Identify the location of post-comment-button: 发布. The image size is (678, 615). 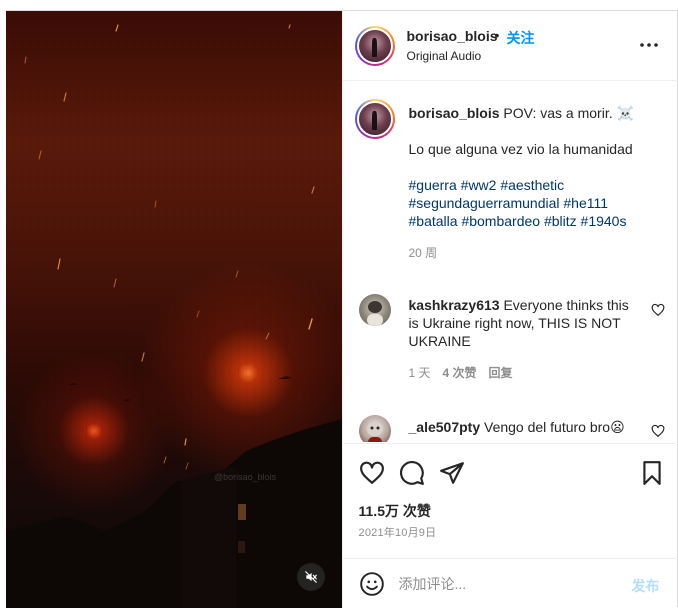
(646, 586).